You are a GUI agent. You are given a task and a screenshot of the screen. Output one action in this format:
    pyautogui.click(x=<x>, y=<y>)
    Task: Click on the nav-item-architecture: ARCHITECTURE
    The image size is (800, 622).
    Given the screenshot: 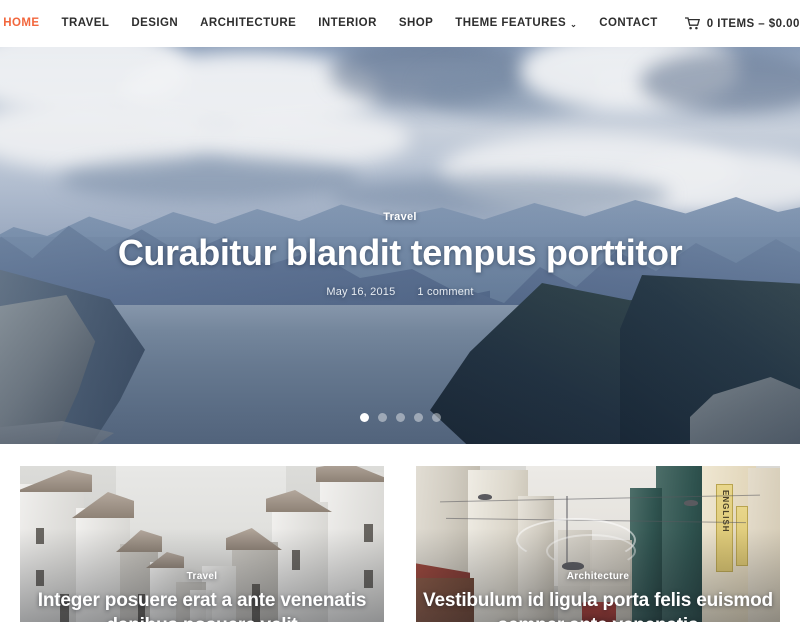 What is the action you would take?
    pyautogui.click(x=248, y=23)
    